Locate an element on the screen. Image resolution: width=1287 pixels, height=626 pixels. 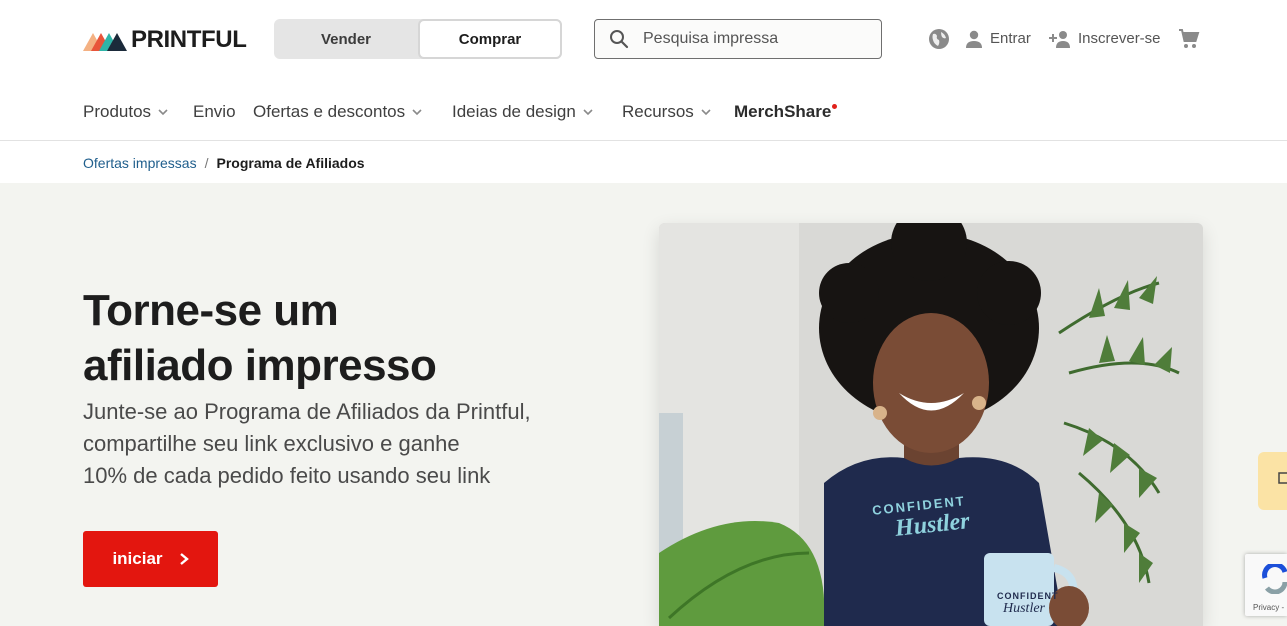
breadcrumb-current: Programa de Afiliados is located at coordinates (290, 163).